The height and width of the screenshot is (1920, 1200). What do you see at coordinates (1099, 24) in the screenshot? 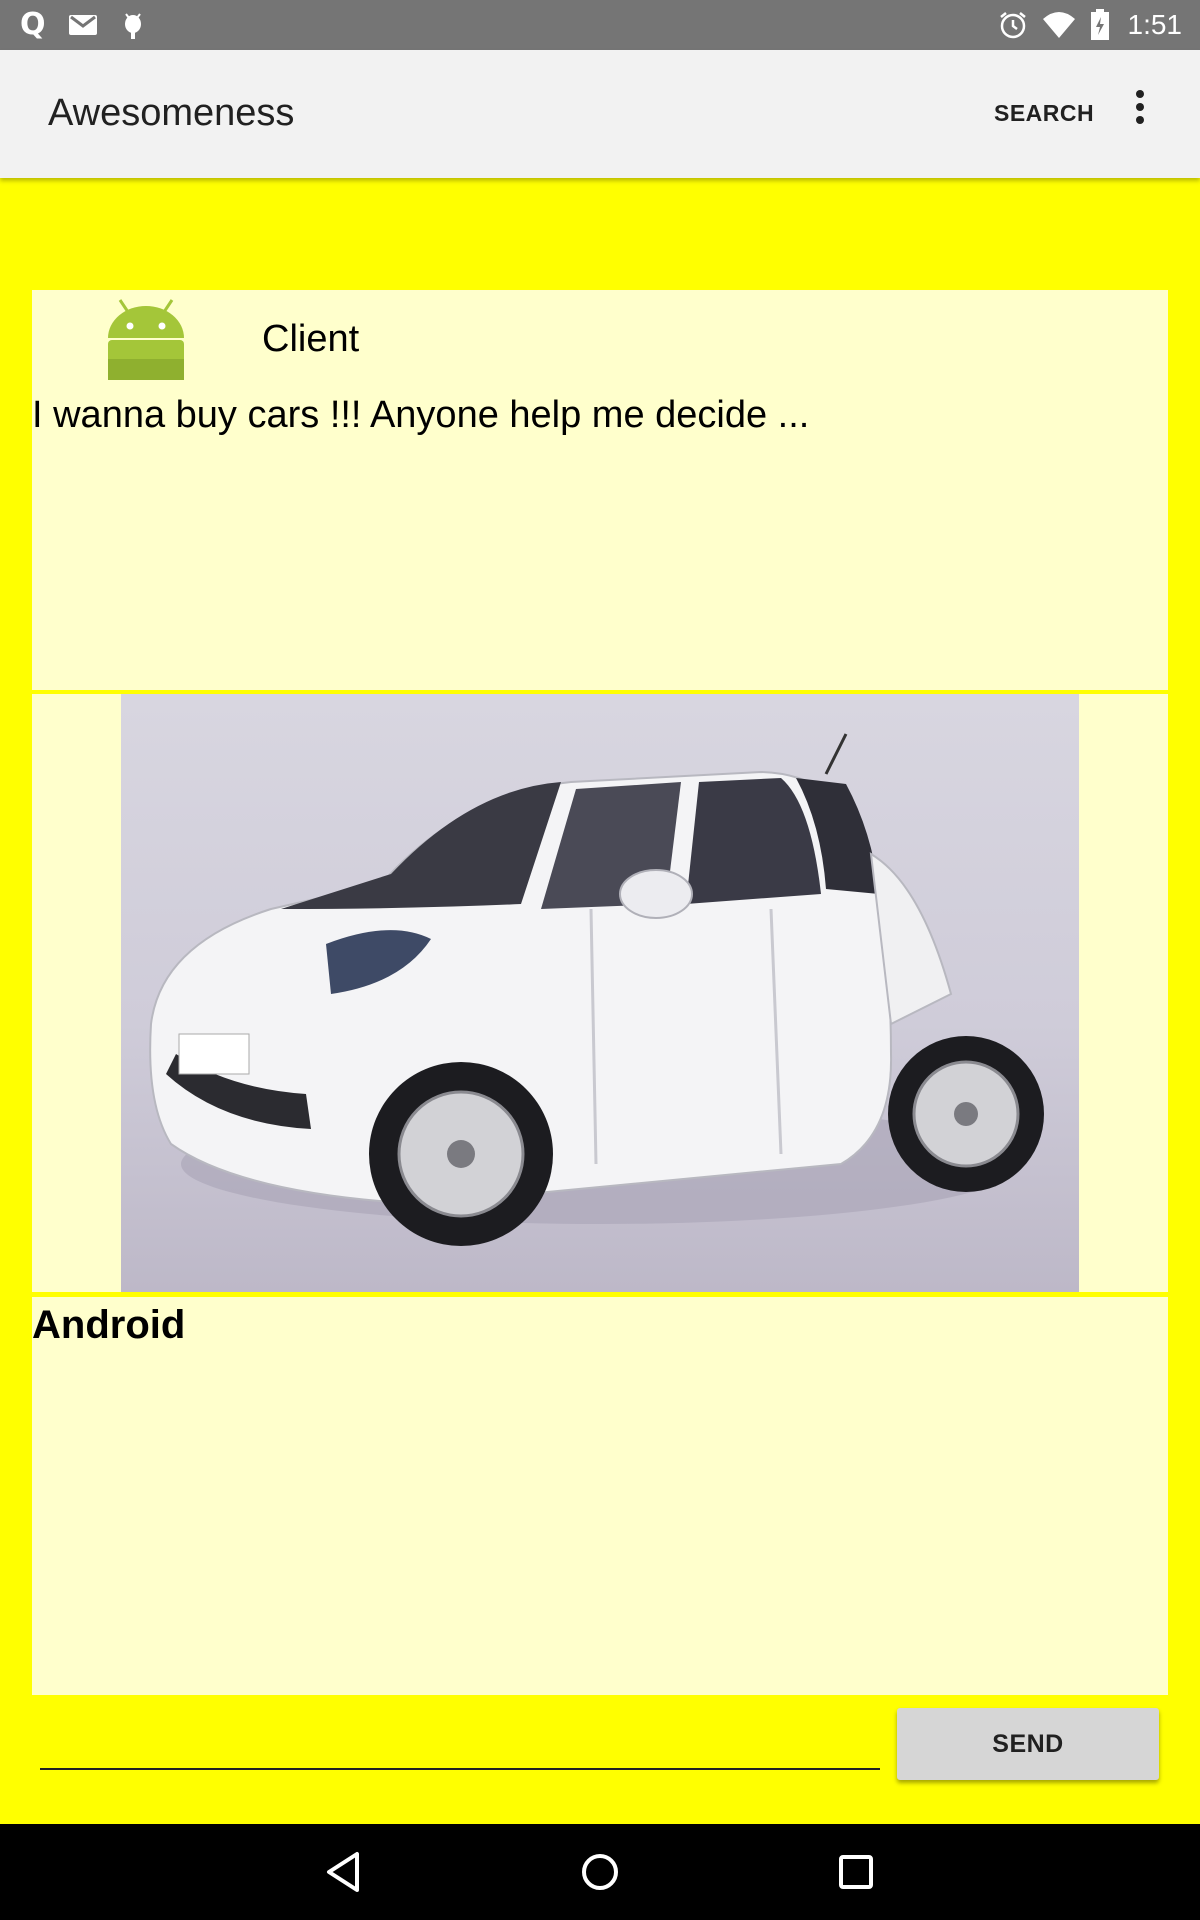
I see `battery-icon` at bounding box center [1099, 24].